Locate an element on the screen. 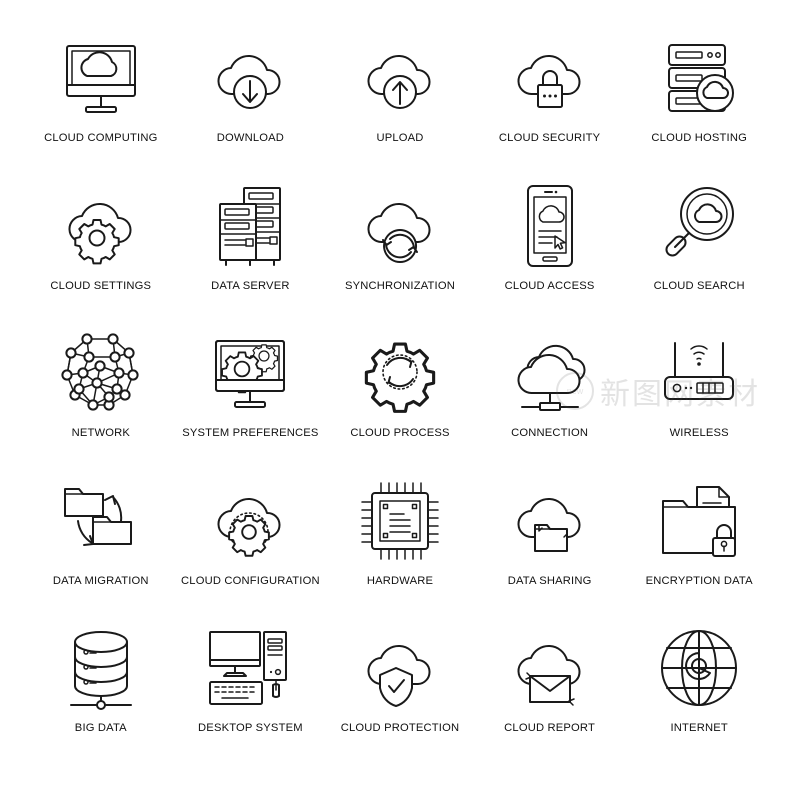 The width and height of the screenshot is (800, 800). icon-label: NETWORK is located at coordinates (101, 433).